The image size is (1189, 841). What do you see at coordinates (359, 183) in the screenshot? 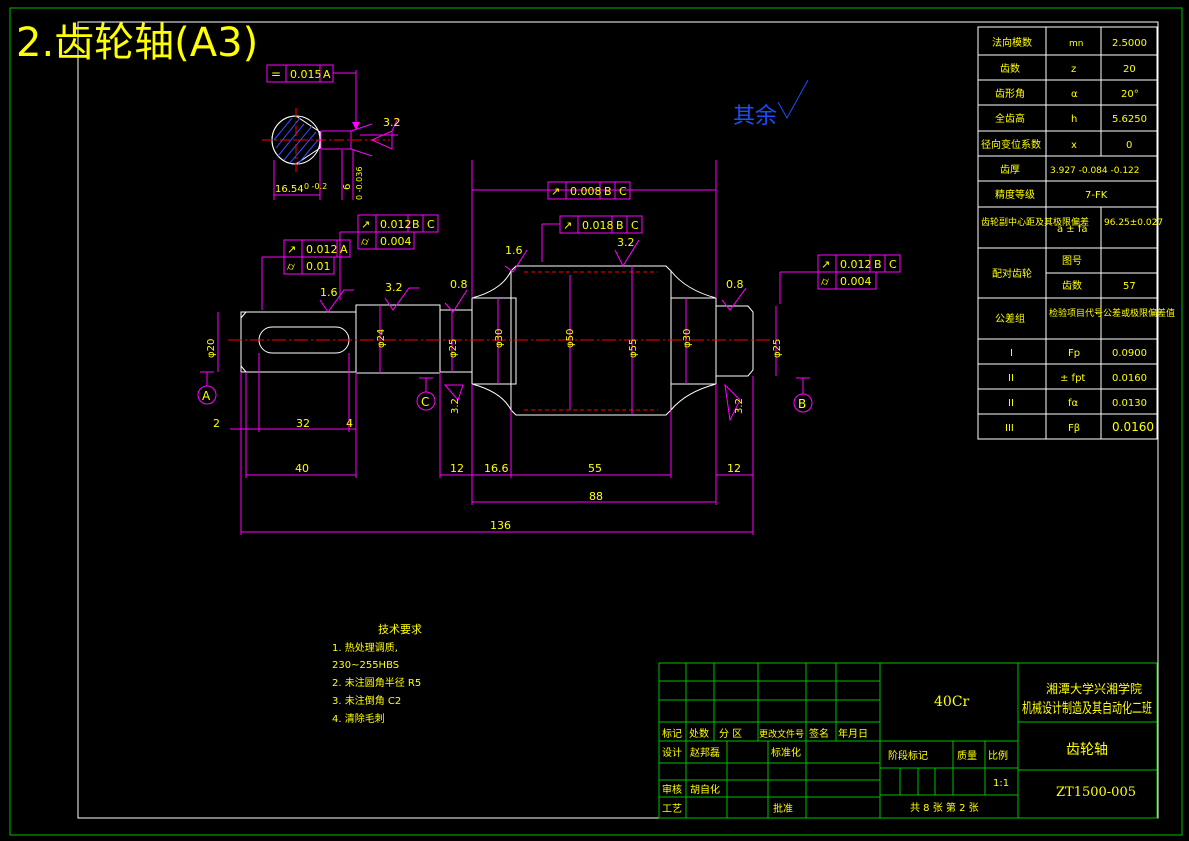
I see `section-dim-key-tol: 0 -0.036` at bounding box center [359, 183].